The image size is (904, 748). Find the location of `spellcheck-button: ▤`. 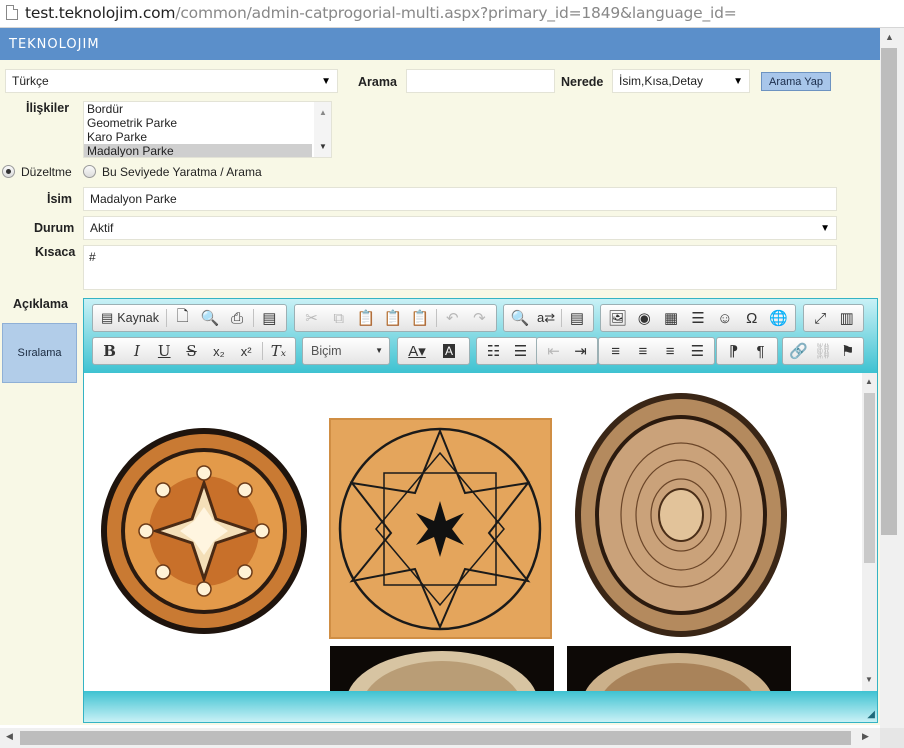

spellcheck-button: ▤ is located at coordinates (577, 318).